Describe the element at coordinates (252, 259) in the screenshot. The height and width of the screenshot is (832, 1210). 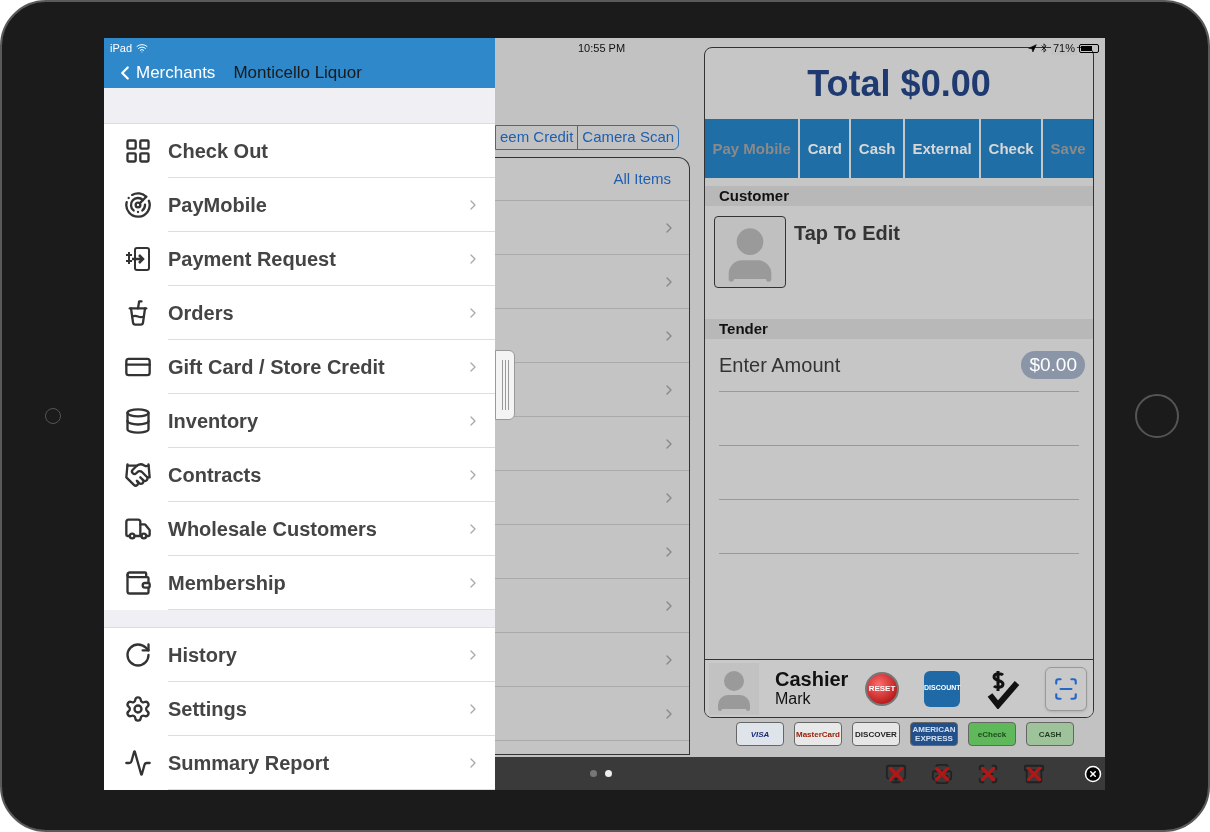
I see `menu-item-label: Payment Request` at that location.